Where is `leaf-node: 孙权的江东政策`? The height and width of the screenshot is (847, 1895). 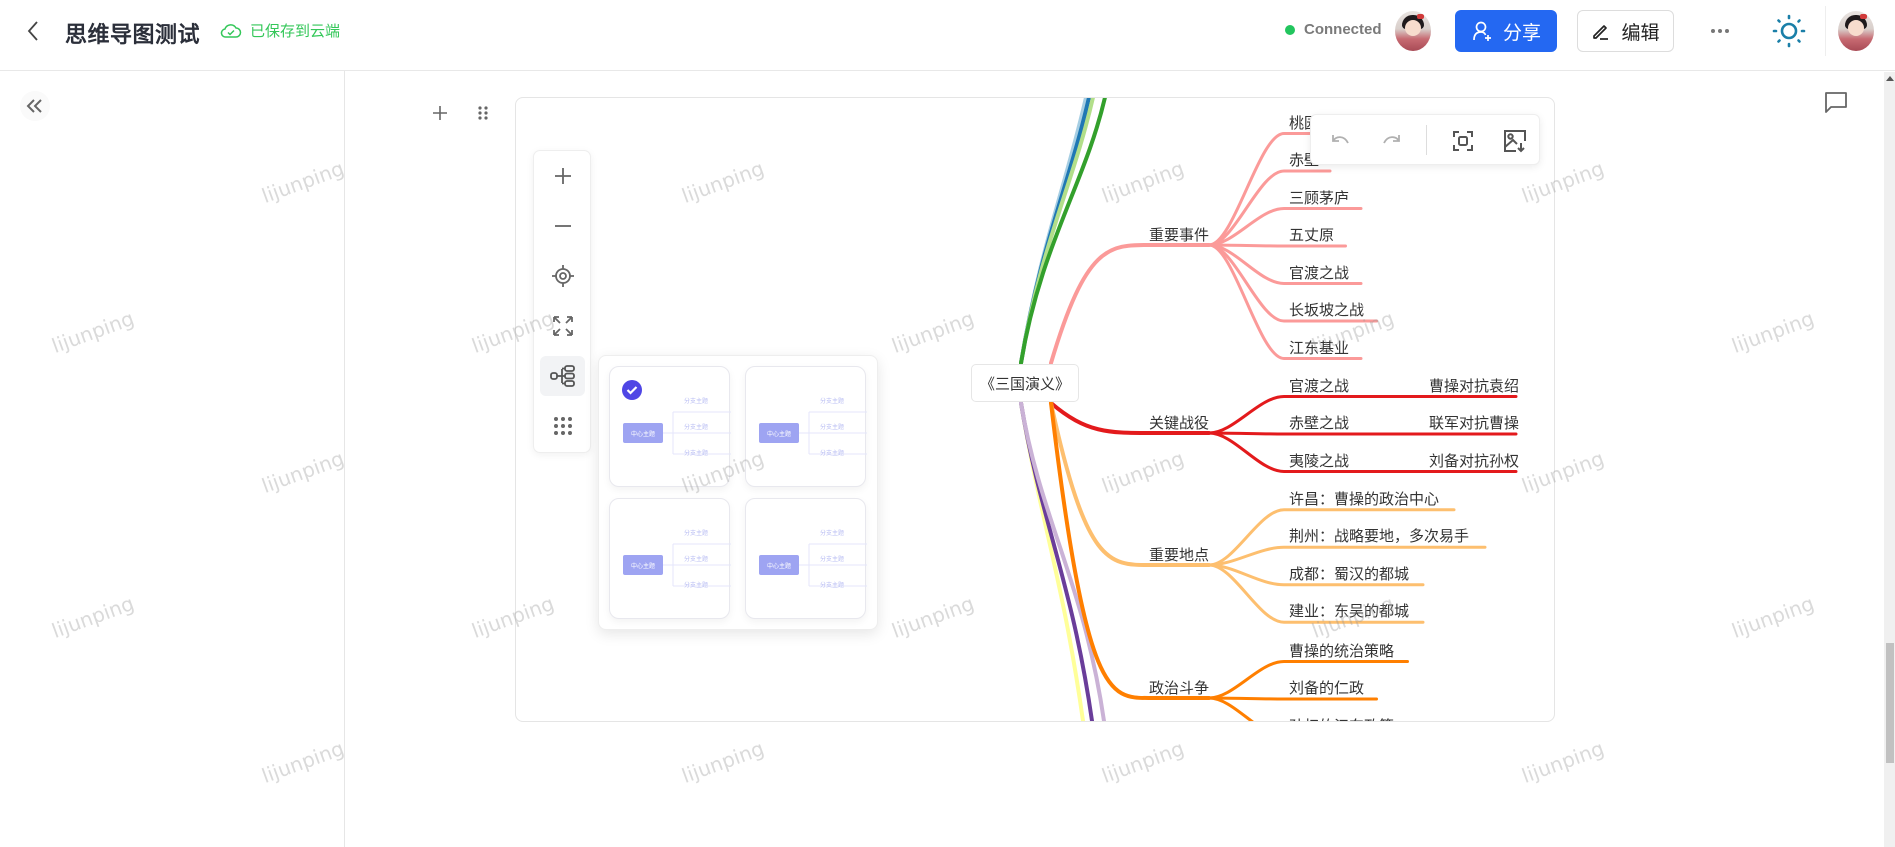
leaf-node: 孙权的江东政策 is located at coordinates (1341, 718).